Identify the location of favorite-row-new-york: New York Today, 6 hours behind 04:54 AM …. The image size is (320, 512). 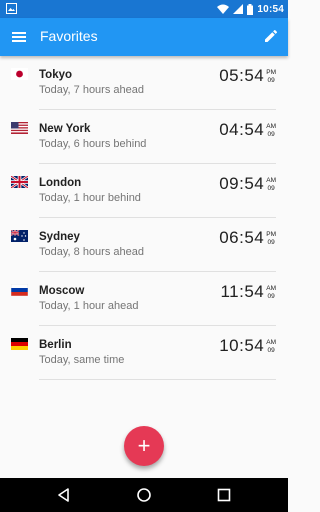
(144, 137).